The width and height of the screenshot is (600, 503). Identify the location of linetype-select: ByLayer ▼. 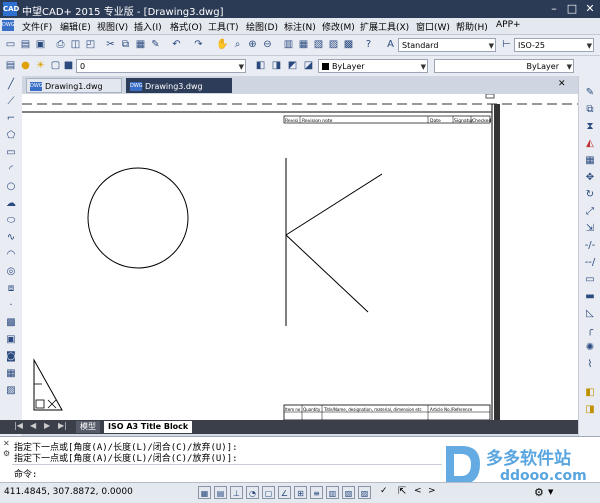
(504, 66).